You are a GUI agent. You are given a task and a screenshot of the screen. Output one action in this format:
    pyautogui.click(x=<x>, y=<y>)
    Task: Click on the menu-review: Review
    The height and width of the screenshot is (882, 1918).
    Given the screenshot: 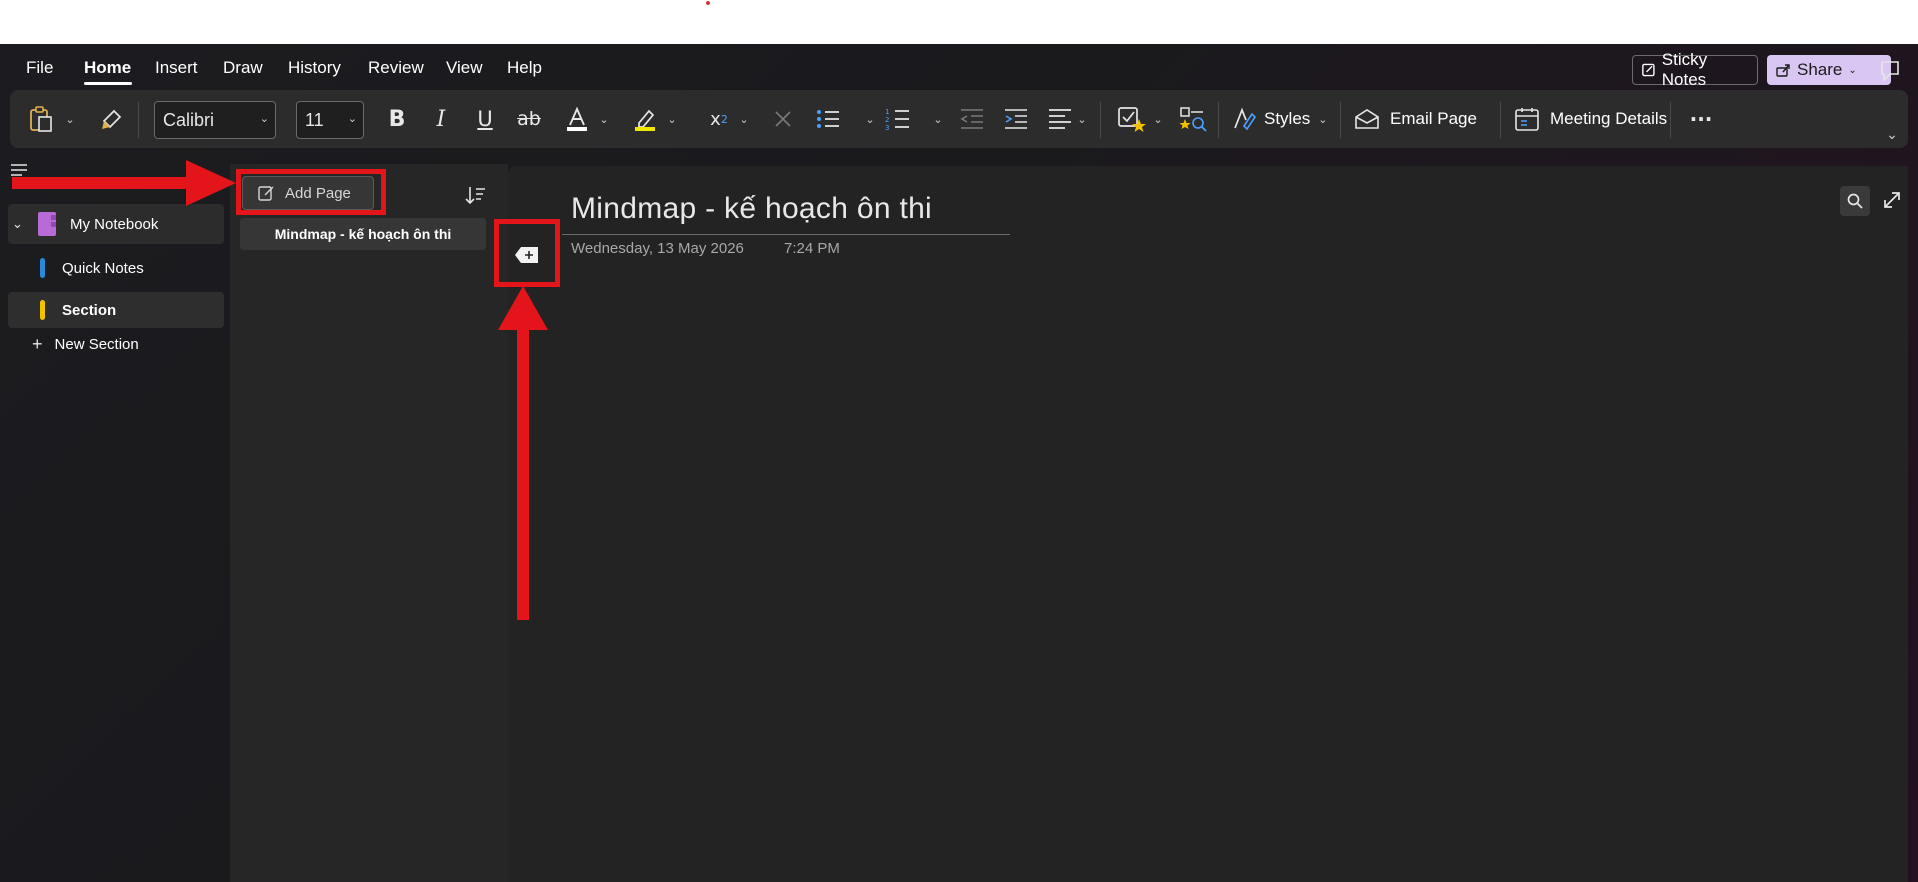 What is the action you would take?
    pyautogui.click(x=396, y=68)
    